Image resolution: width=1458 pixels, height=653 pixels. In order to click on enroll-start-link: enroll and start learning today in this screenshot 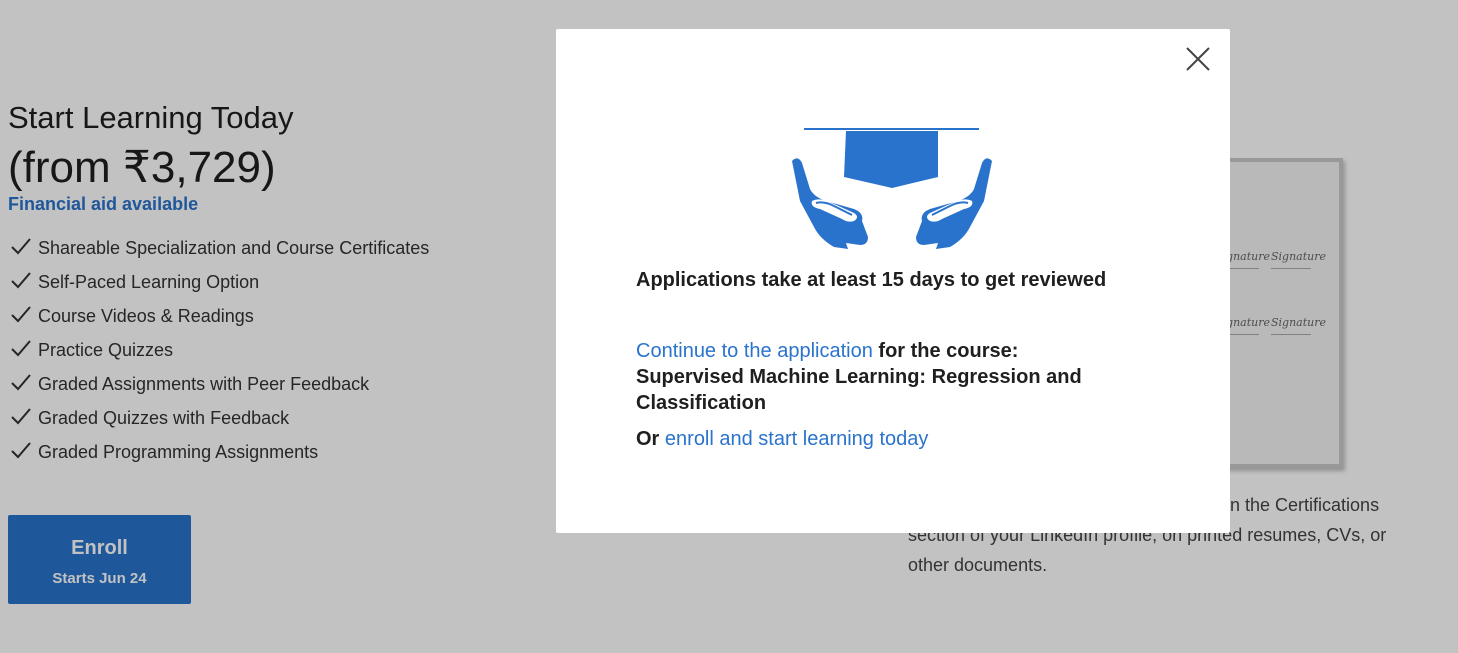, I will do `click(797, 439)`.